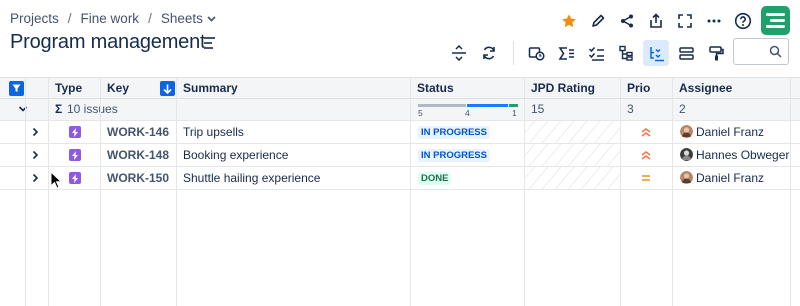  Describe the element at coordinates (566, 53) in the screenshot. I see `sum-icon` at that location.